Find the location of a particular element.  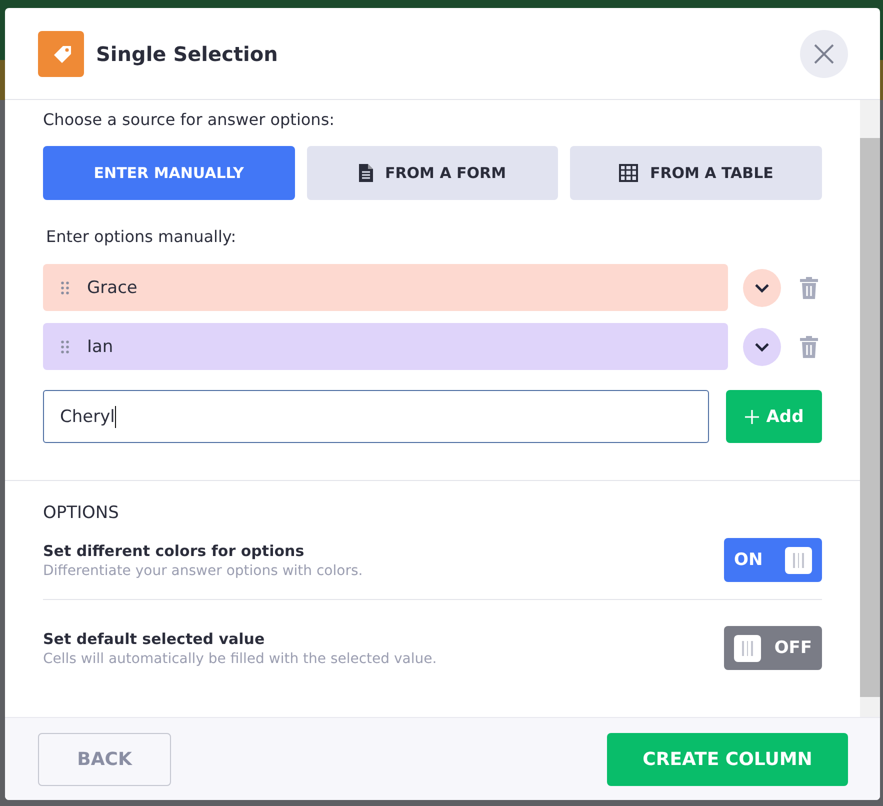

document-icon is located at coordinates (366, 173).